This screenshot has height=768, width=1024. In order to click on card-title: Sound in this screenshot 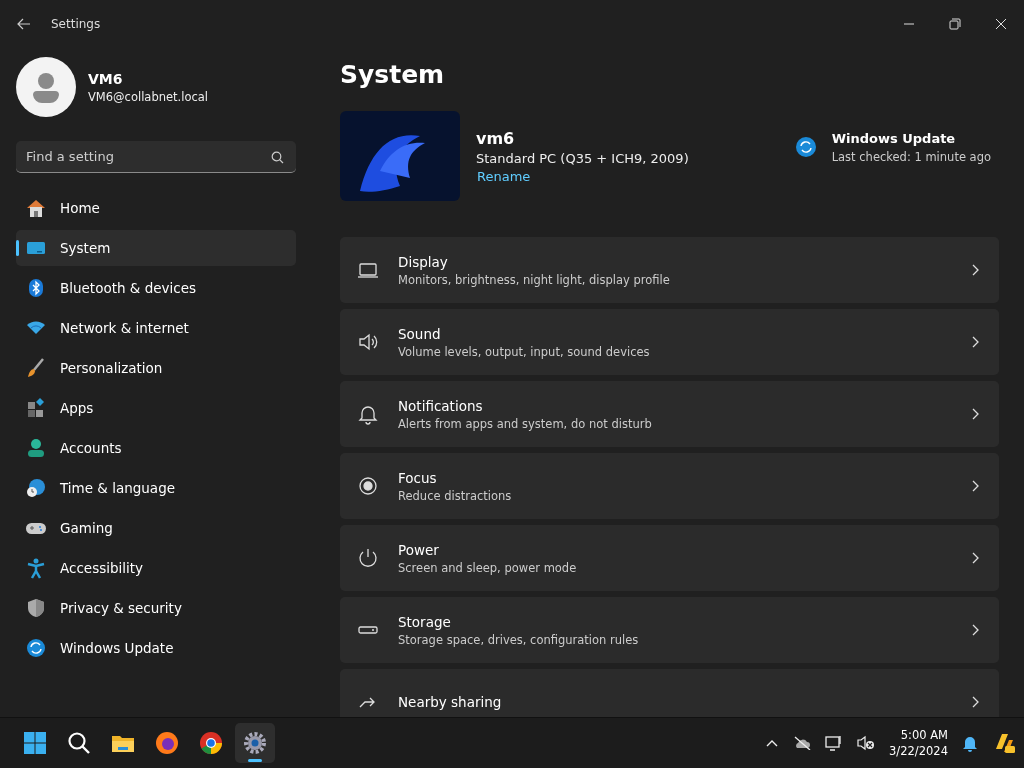, I will do `click(420, 333)`.